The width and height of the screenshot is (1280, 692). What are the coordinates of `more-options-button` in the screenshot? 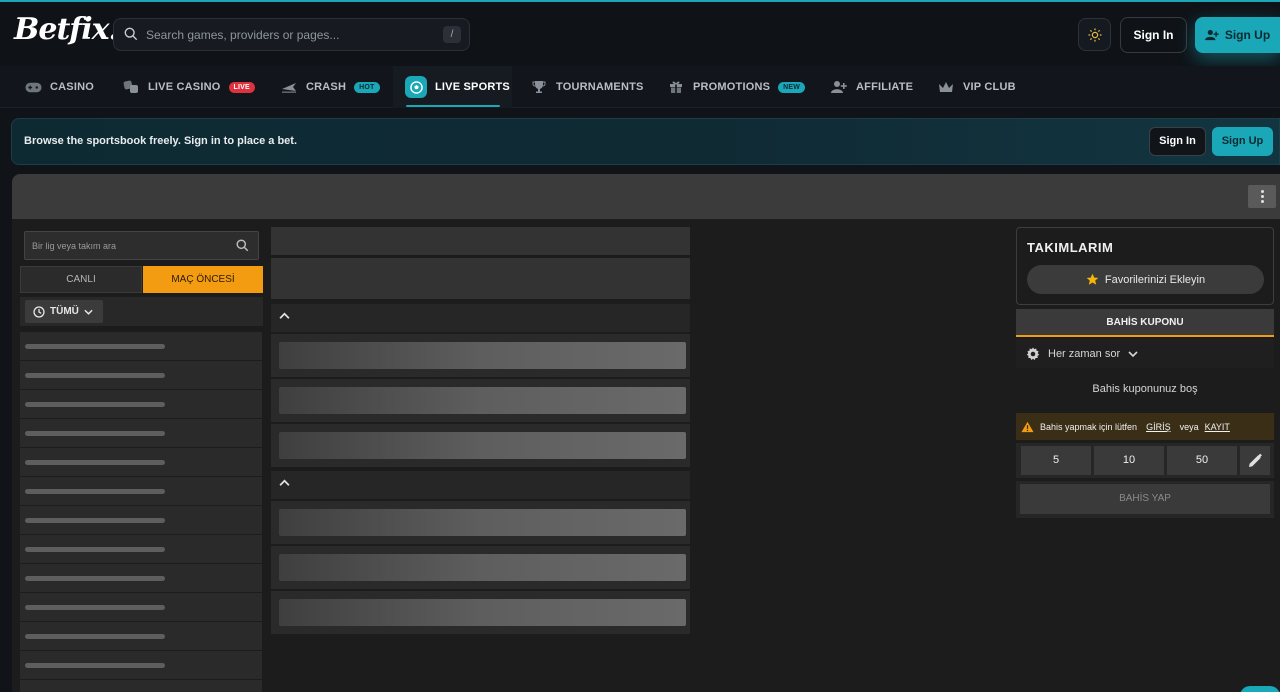 It's located at (1262, 196).